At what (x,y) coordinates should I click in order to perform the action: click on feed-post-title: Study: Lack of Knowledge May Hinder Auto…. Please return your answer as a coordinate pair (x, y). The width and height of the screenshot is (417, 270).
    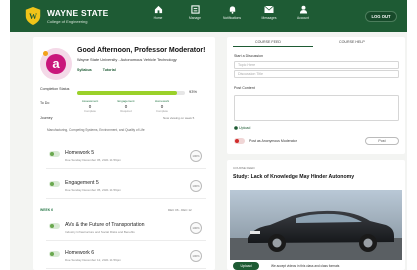
    Looking at the image, I should click on (294, 177).